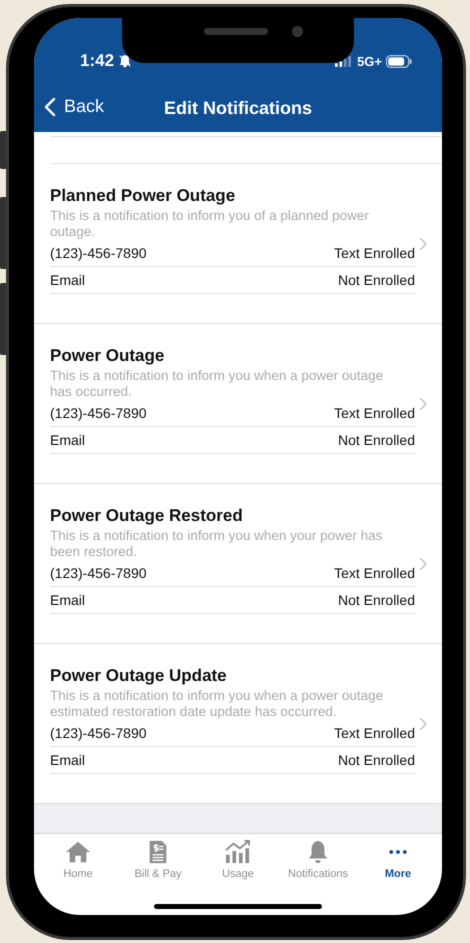  Describe the element at coordinates (139, 676) in the screenshot. I see `notification-title: Power Outage Update` at that location.